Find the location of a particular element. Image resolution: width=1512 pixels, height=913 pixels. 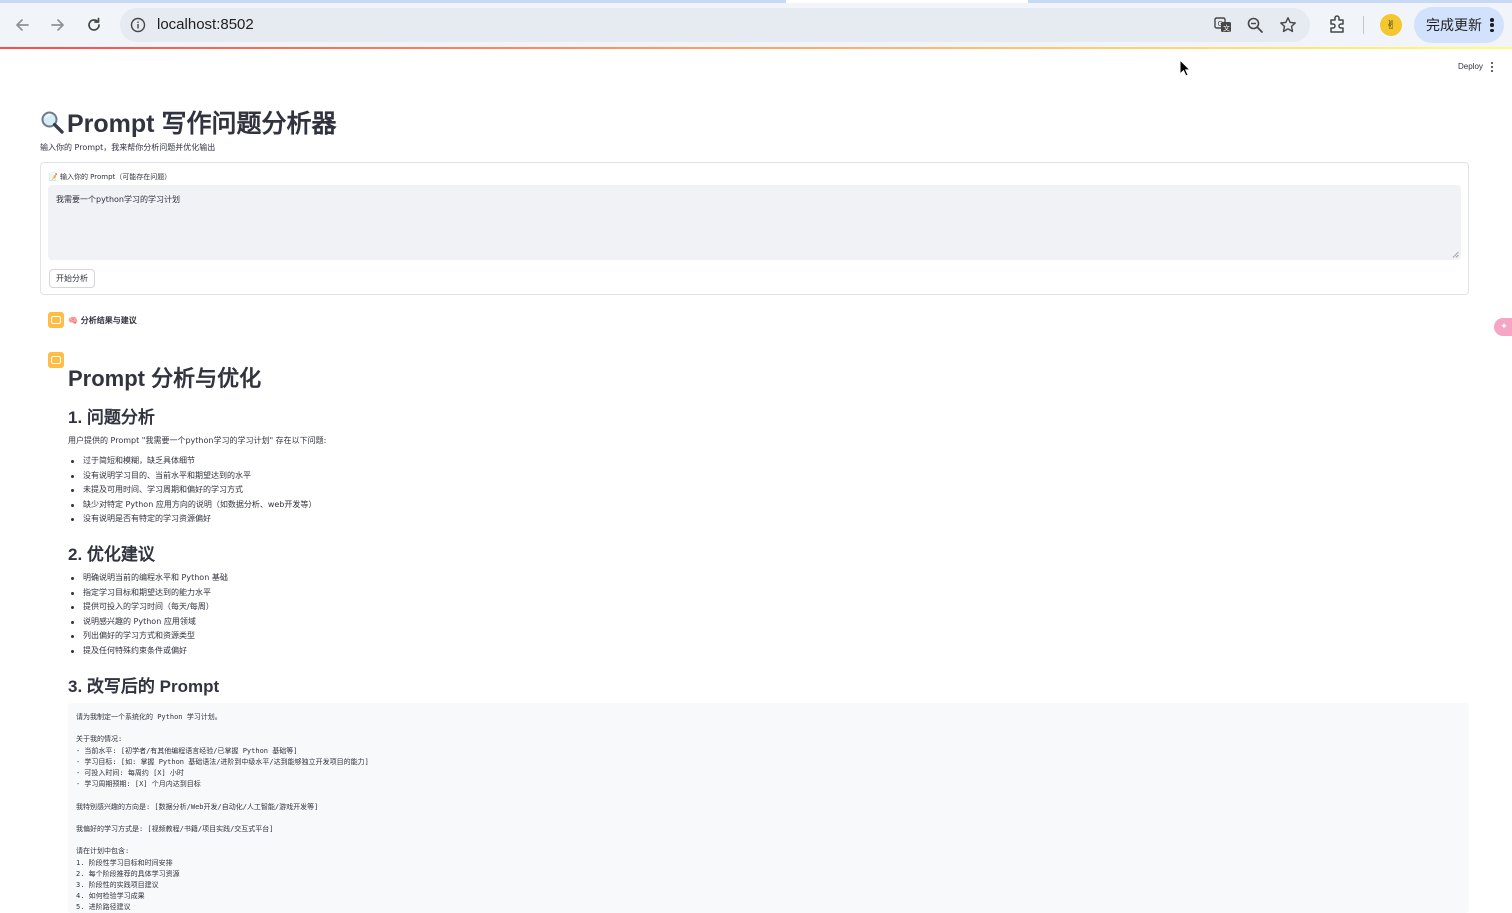

list-item: 未提及可用时间、学习周期和偏好的学习方式 is located at coordinates (192, 491).